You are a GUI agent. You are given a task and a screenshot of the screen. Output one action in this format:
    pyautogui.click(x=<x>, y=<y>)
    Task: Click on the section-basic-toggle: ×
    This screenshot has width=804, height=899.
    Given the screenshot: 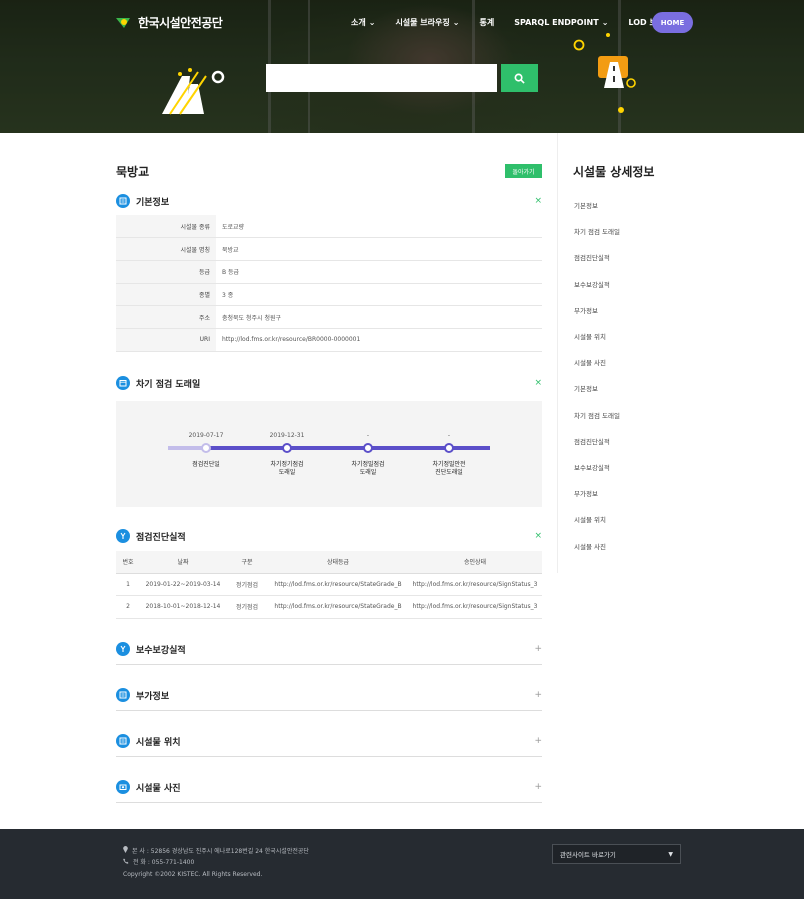 What is the action you would take?
    pyautogui.click(x=538, y=201)
    